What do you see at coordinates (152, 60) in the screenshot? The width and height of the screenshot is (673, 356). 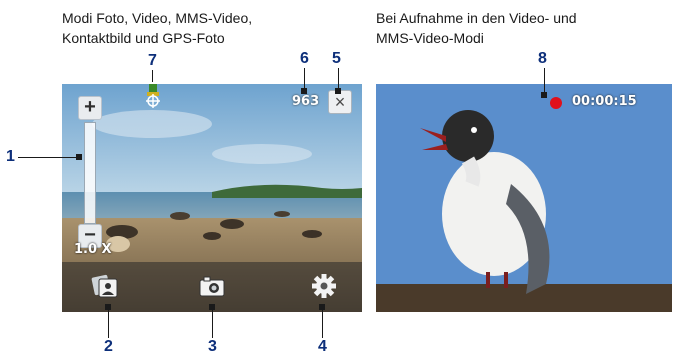 I see `callout-7: 7` at bounding box center [152, 60].